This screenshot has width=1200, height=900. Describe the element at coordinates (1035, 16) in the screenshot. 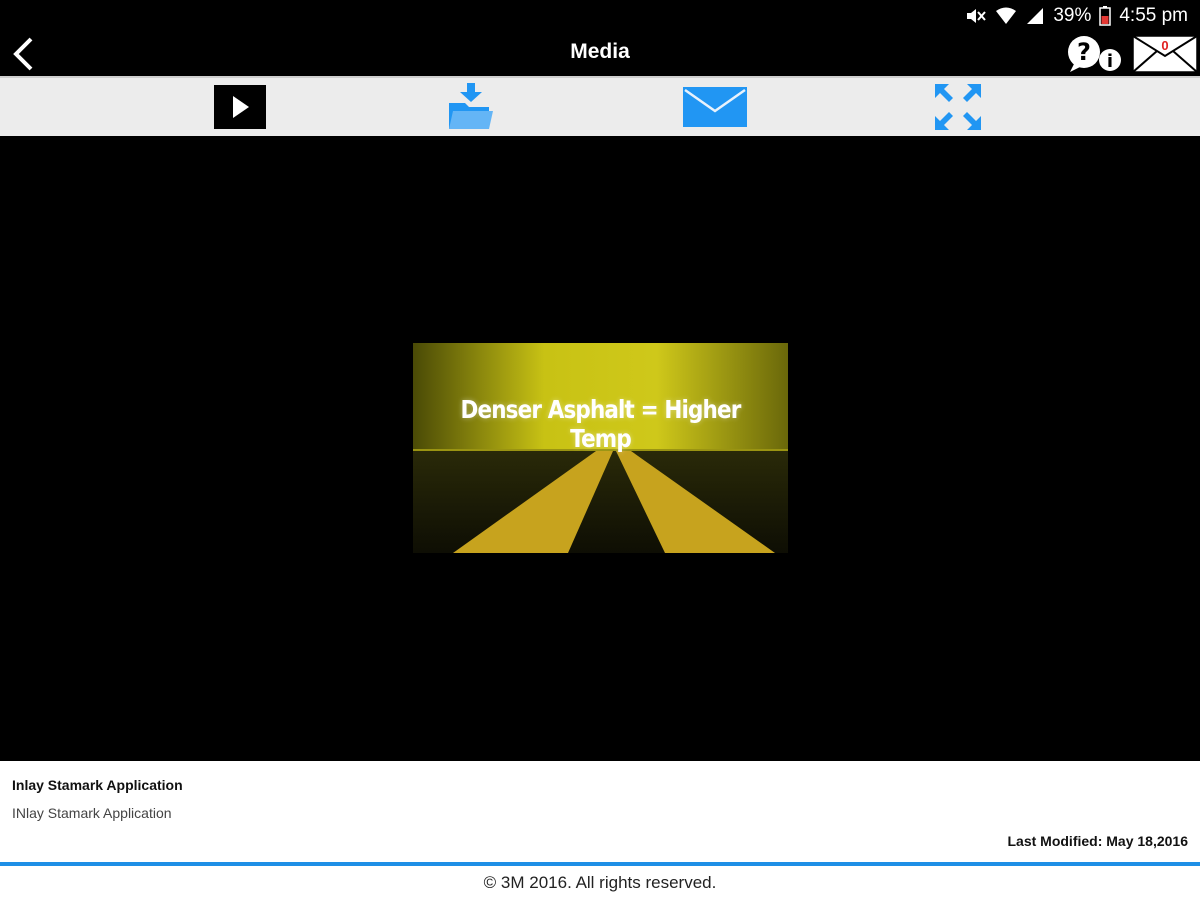

I see `signal-icon` at that location.